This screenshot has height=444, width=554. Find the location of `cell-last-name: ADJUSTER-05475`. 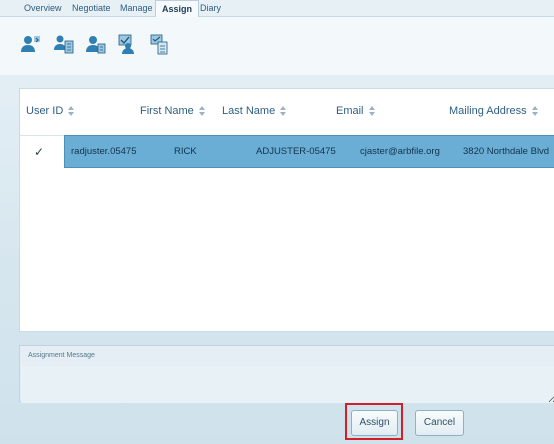

cell-last-name: ADJUSTER-05475 is located at coordinates (296, 151).